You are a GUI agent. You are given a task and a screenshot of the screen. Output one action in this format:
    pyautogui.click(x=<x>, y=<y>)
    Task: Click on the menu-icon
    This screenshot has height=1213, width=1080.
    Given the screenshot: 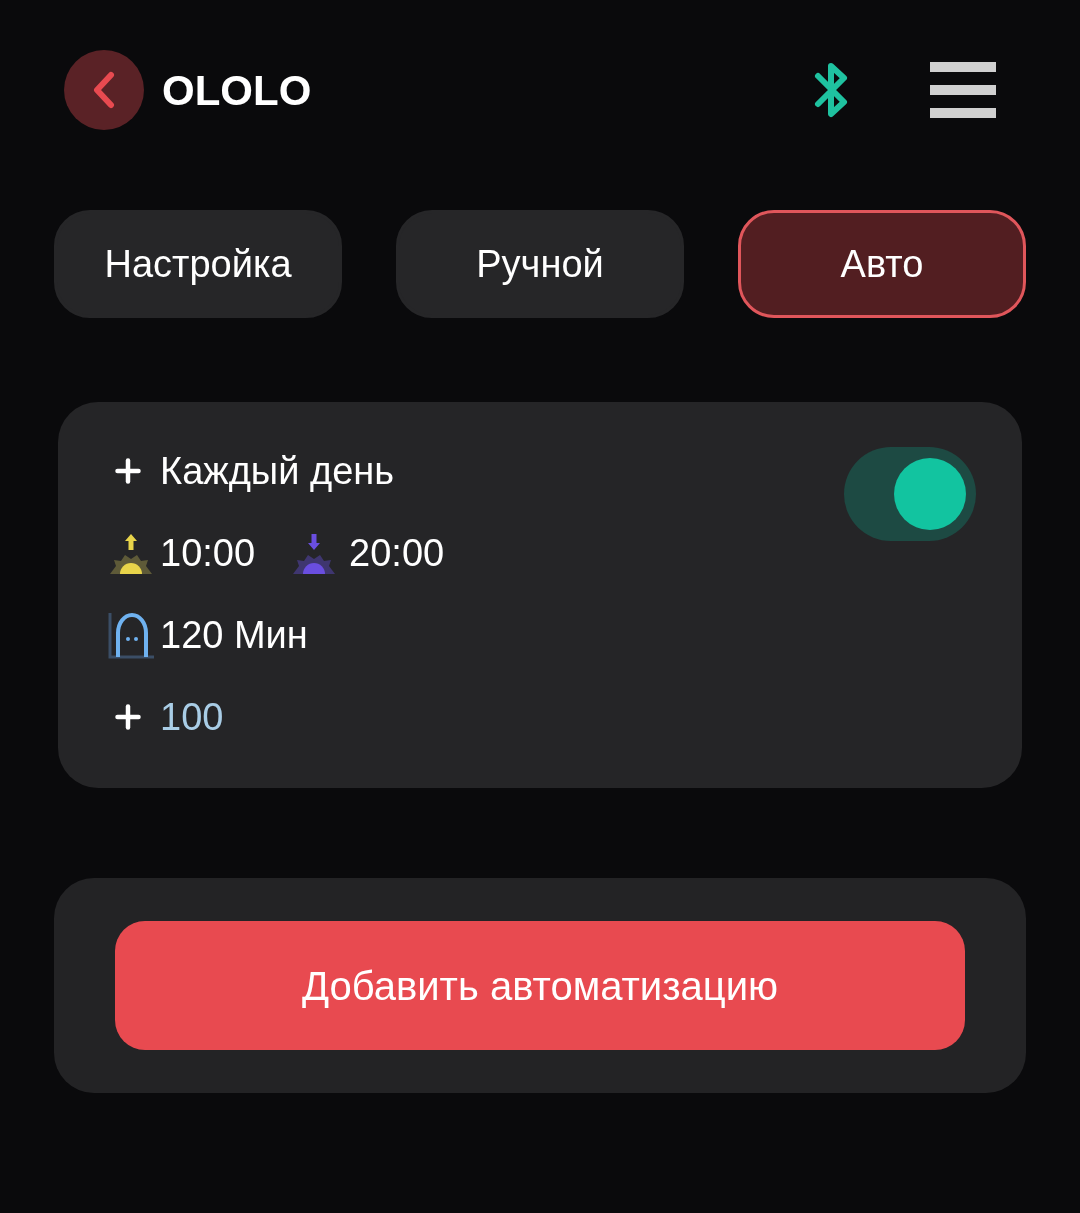 What is the action you would take?
    pyautogui.click(x=963, y=90)
    